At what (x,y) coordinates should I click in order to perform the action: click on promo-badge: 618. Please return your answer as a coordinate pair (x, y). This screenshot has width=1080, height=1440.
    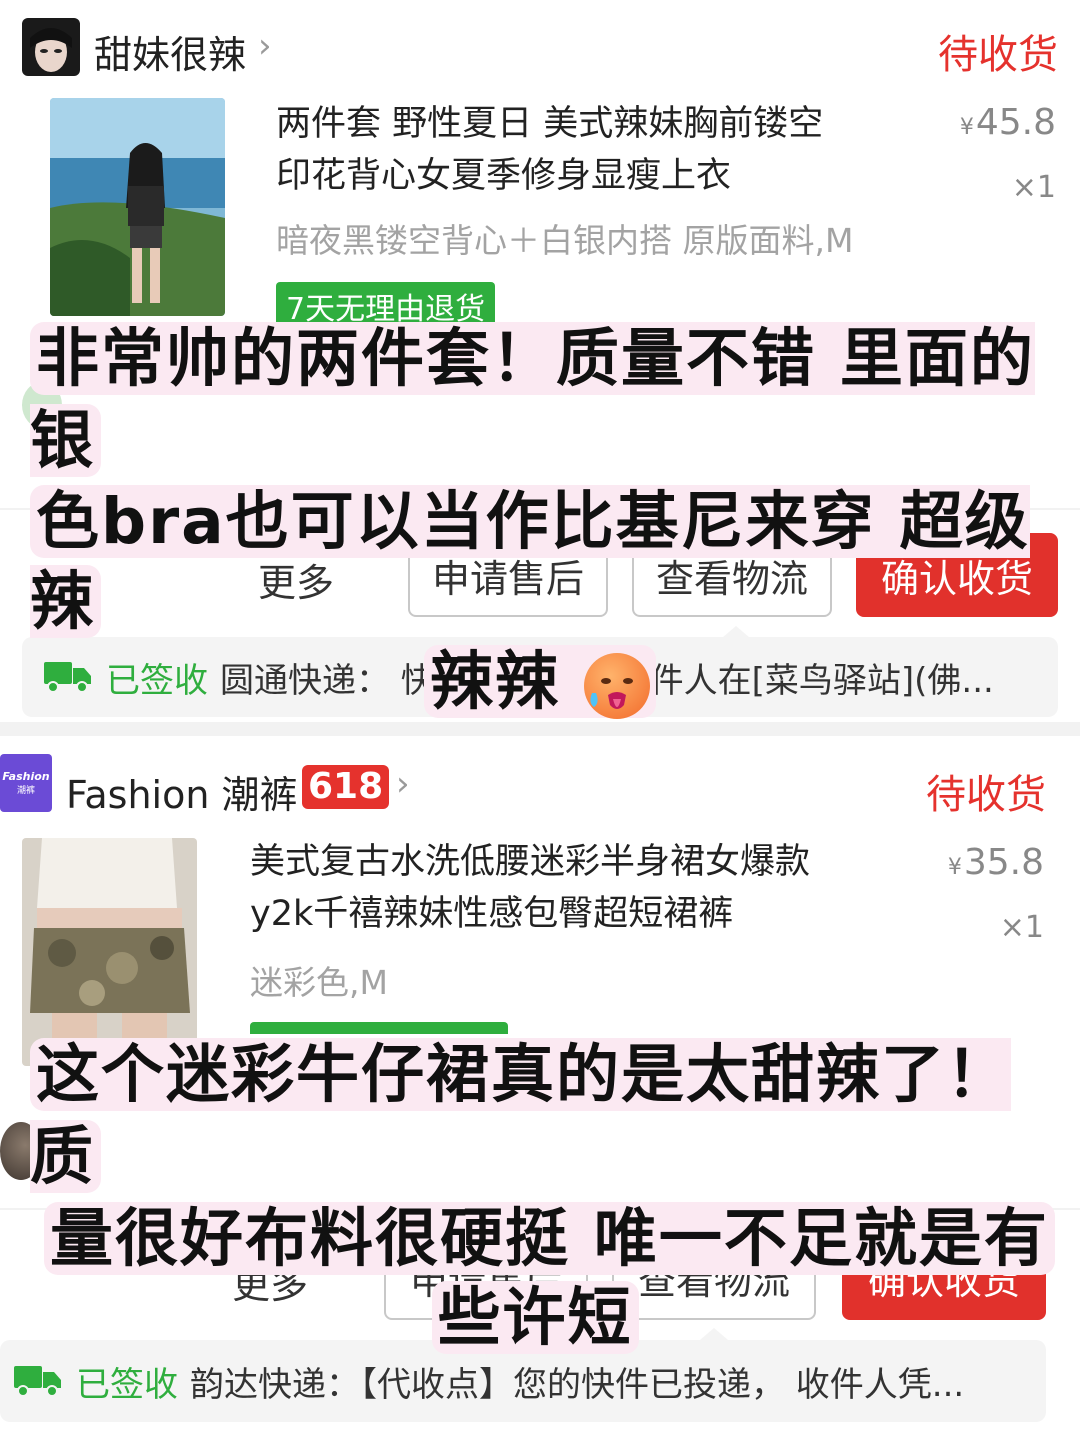
    Looking at the image, I should click on (346, 787).